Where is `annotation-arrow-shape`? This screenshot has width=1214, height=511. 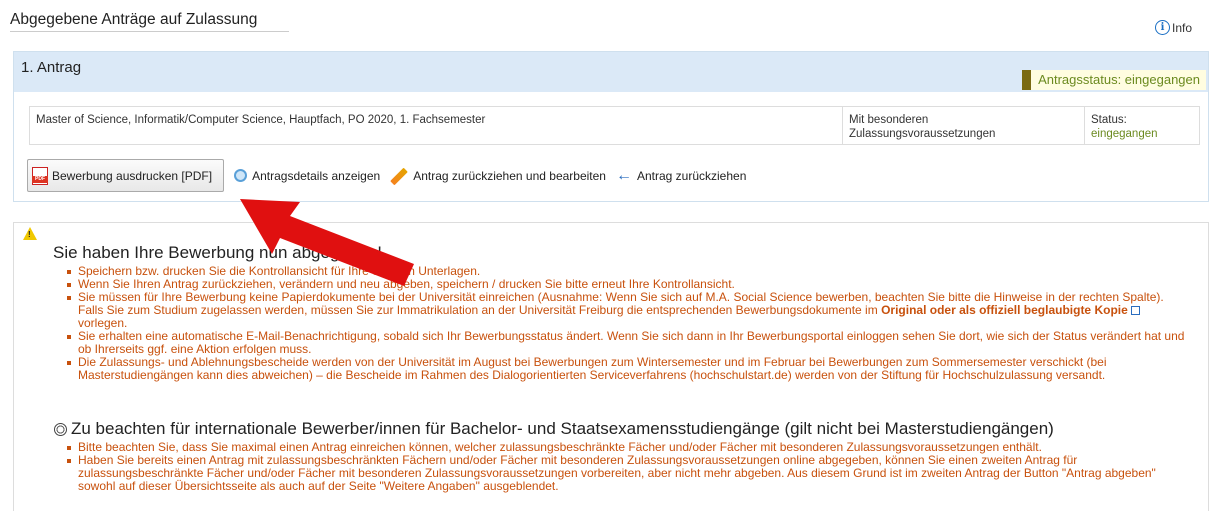
annotation-arrow-shape is located at coordinates (327, 242).